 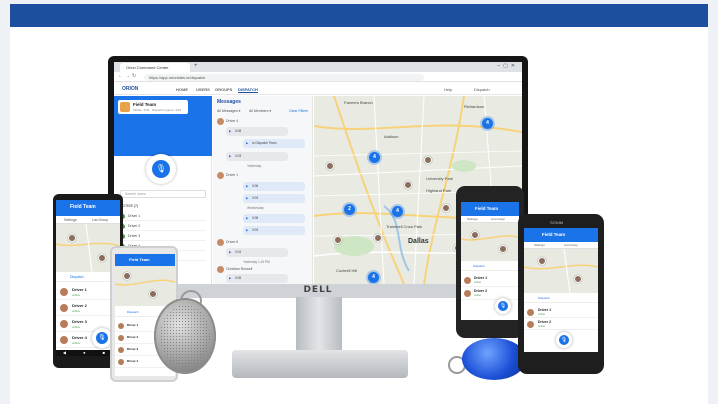 What do you see at coordinates (130, 89) in the screenshot?
I see `app-logo: ORION` at bounding box center [130, 89].